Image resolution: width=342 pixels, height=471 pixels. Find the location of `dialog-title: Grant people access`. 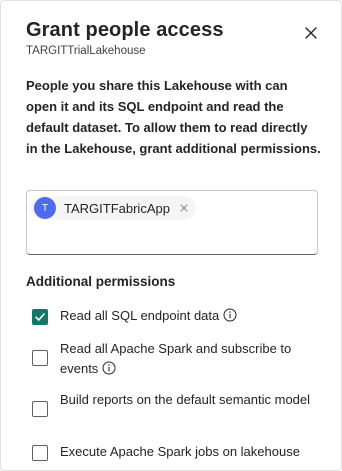

dialog-title: Grant people access is located at coordinates (125, 30).